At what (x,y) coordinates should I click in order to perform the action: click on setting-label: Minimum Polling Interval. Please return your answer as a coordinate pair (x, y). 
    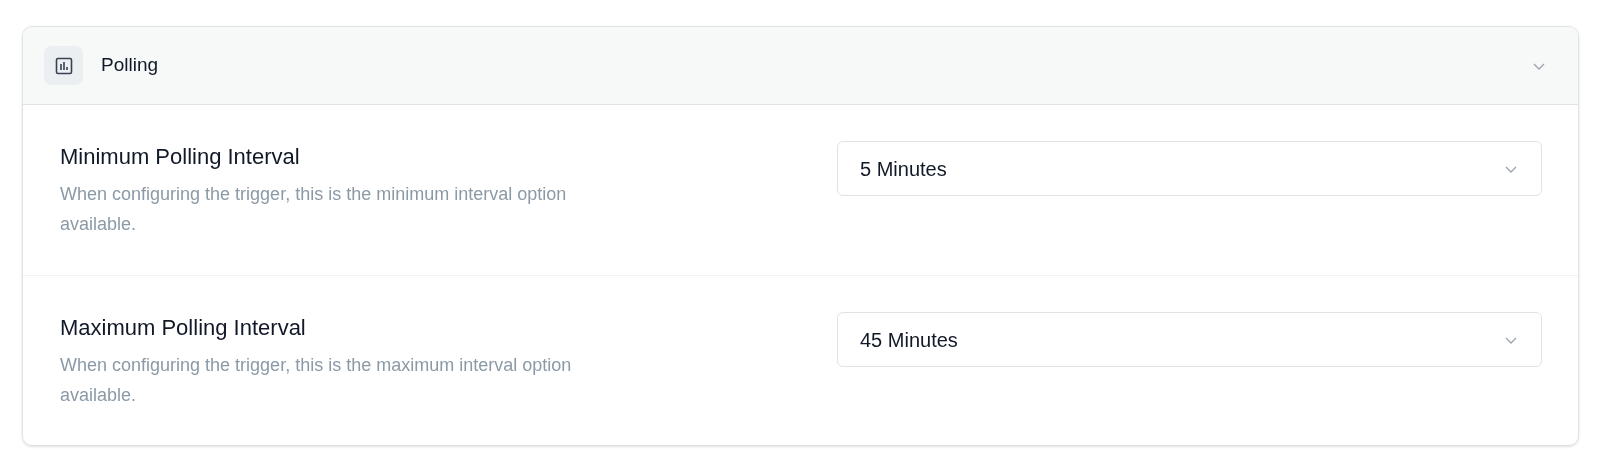
    Looking at the image, I should click on (180, 157).